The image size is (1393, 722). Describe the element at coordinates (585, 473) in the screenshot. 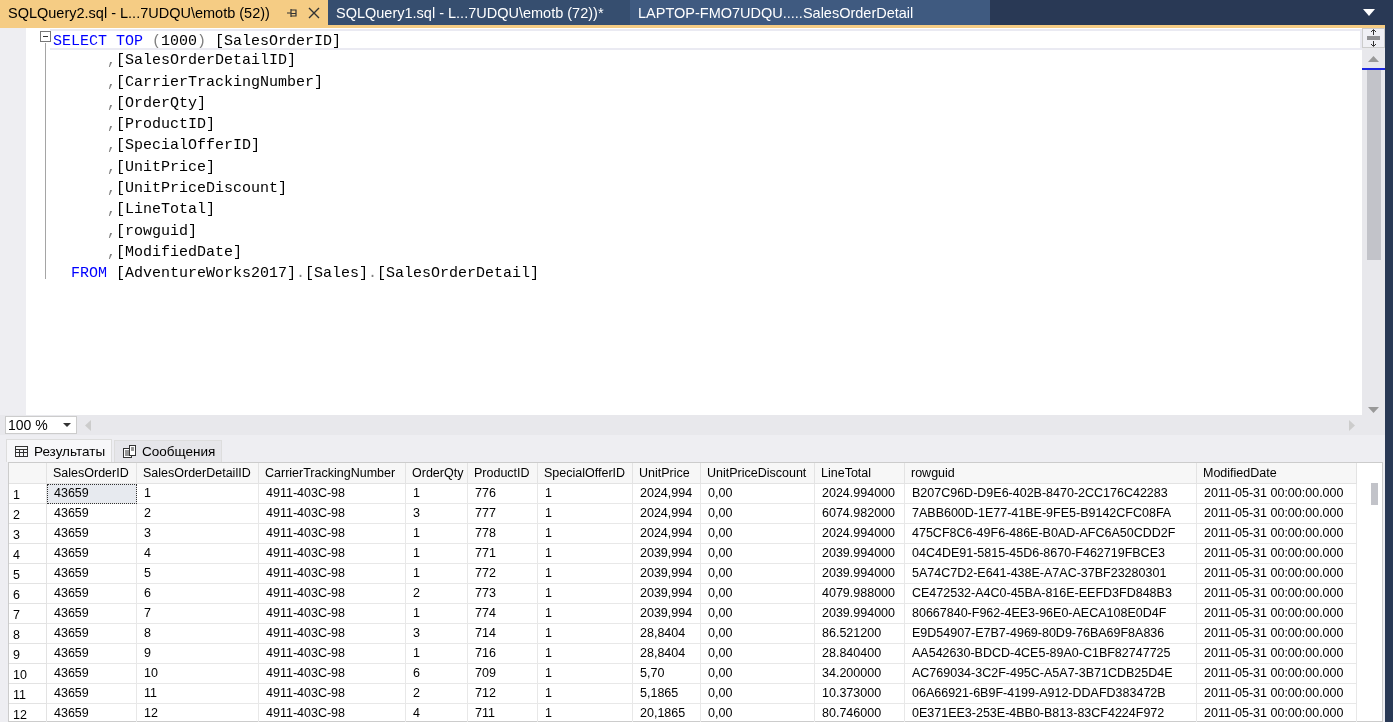

I see `column-header: SpecialOfferID` at that location.